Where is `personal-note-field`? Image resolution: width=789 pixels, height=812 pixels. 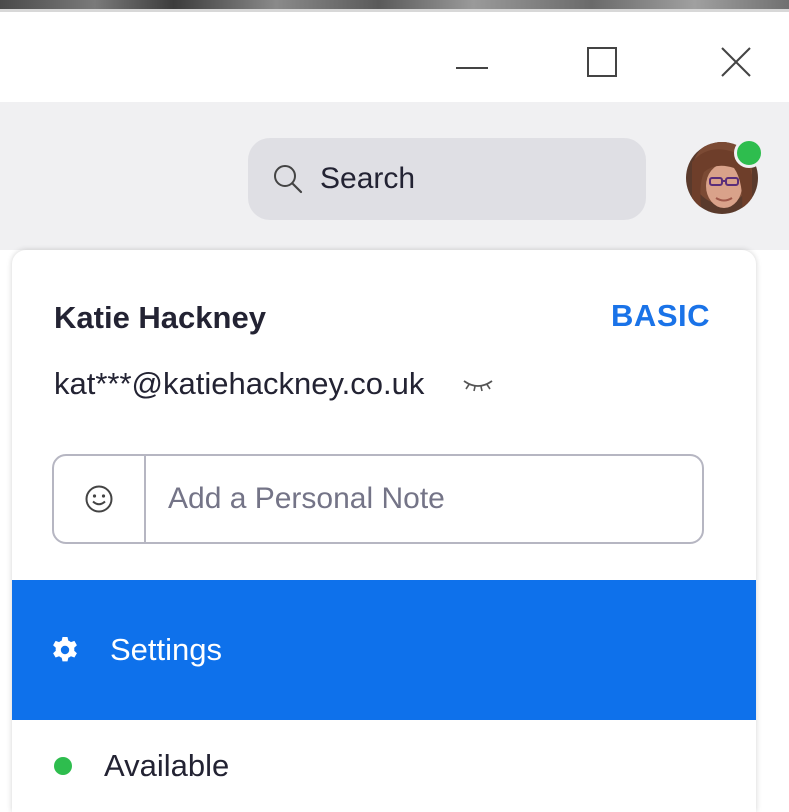
personal-note-field is located at coordinates (378, 499).